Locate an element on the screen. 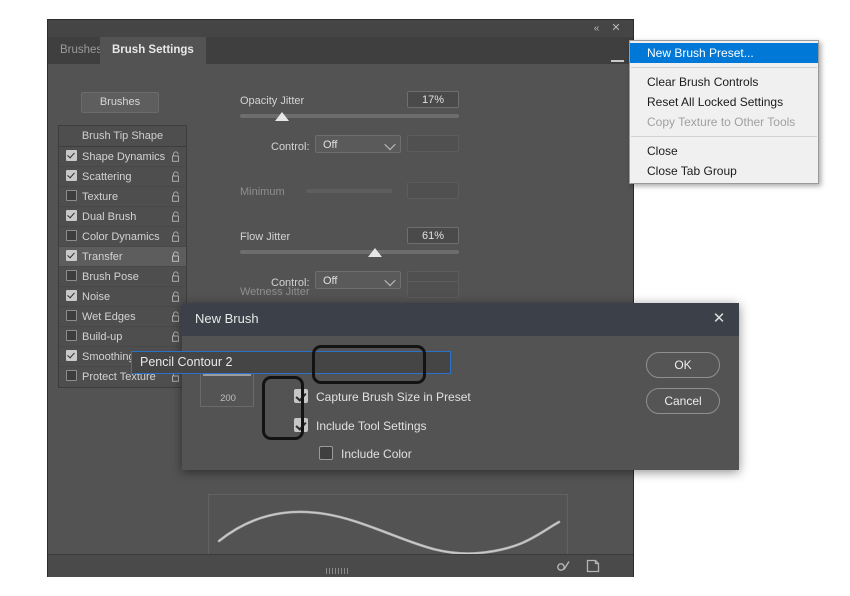  menu-item-close: Close is located at coordinates (724, 151).